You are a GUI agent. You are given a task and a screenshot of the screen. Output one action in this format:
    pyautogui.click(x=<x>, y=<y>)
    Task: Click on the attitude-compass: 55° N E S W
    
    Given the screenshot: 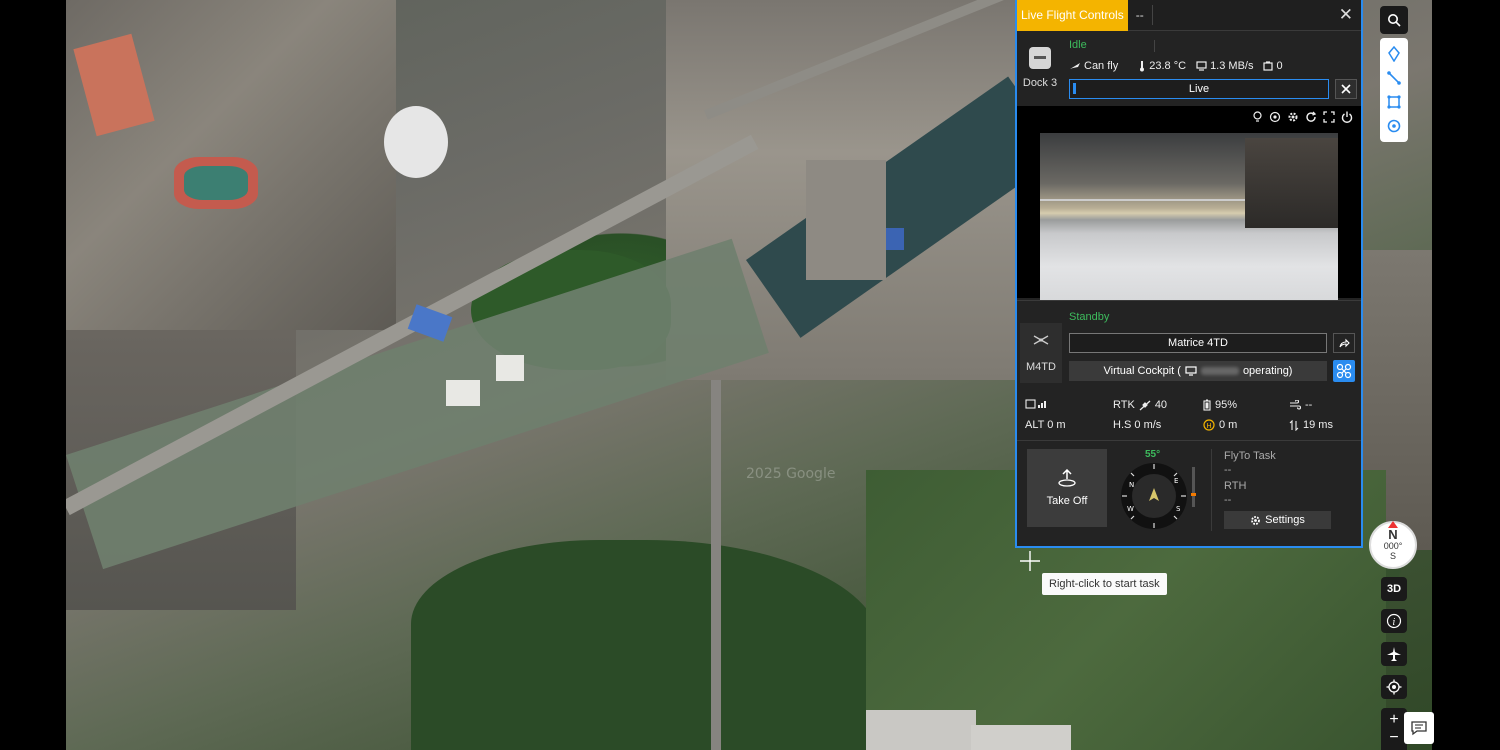 What is the action you would take?
    pyautogui.click(x=1157, y=489)
    